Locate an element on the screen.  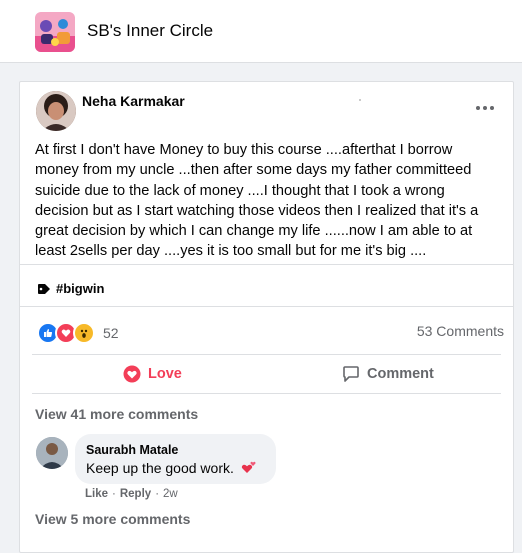
tag-label: #bigwin is located at coordinates (80, 288).